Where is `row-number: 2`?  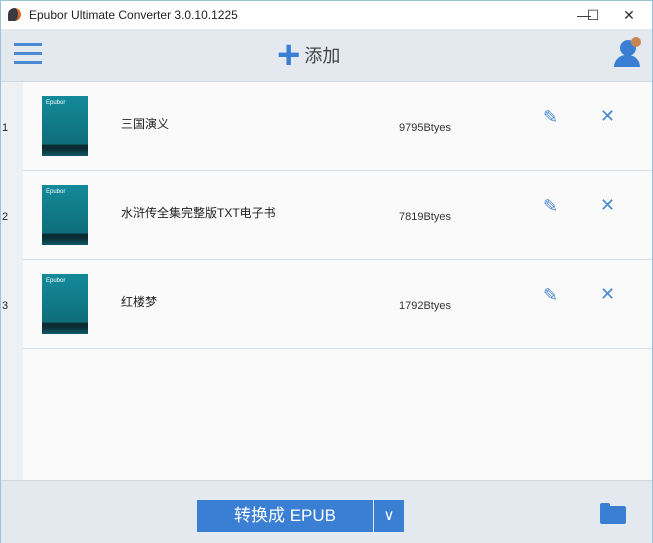 row-number: 2 is located at coordinates (5, 217).